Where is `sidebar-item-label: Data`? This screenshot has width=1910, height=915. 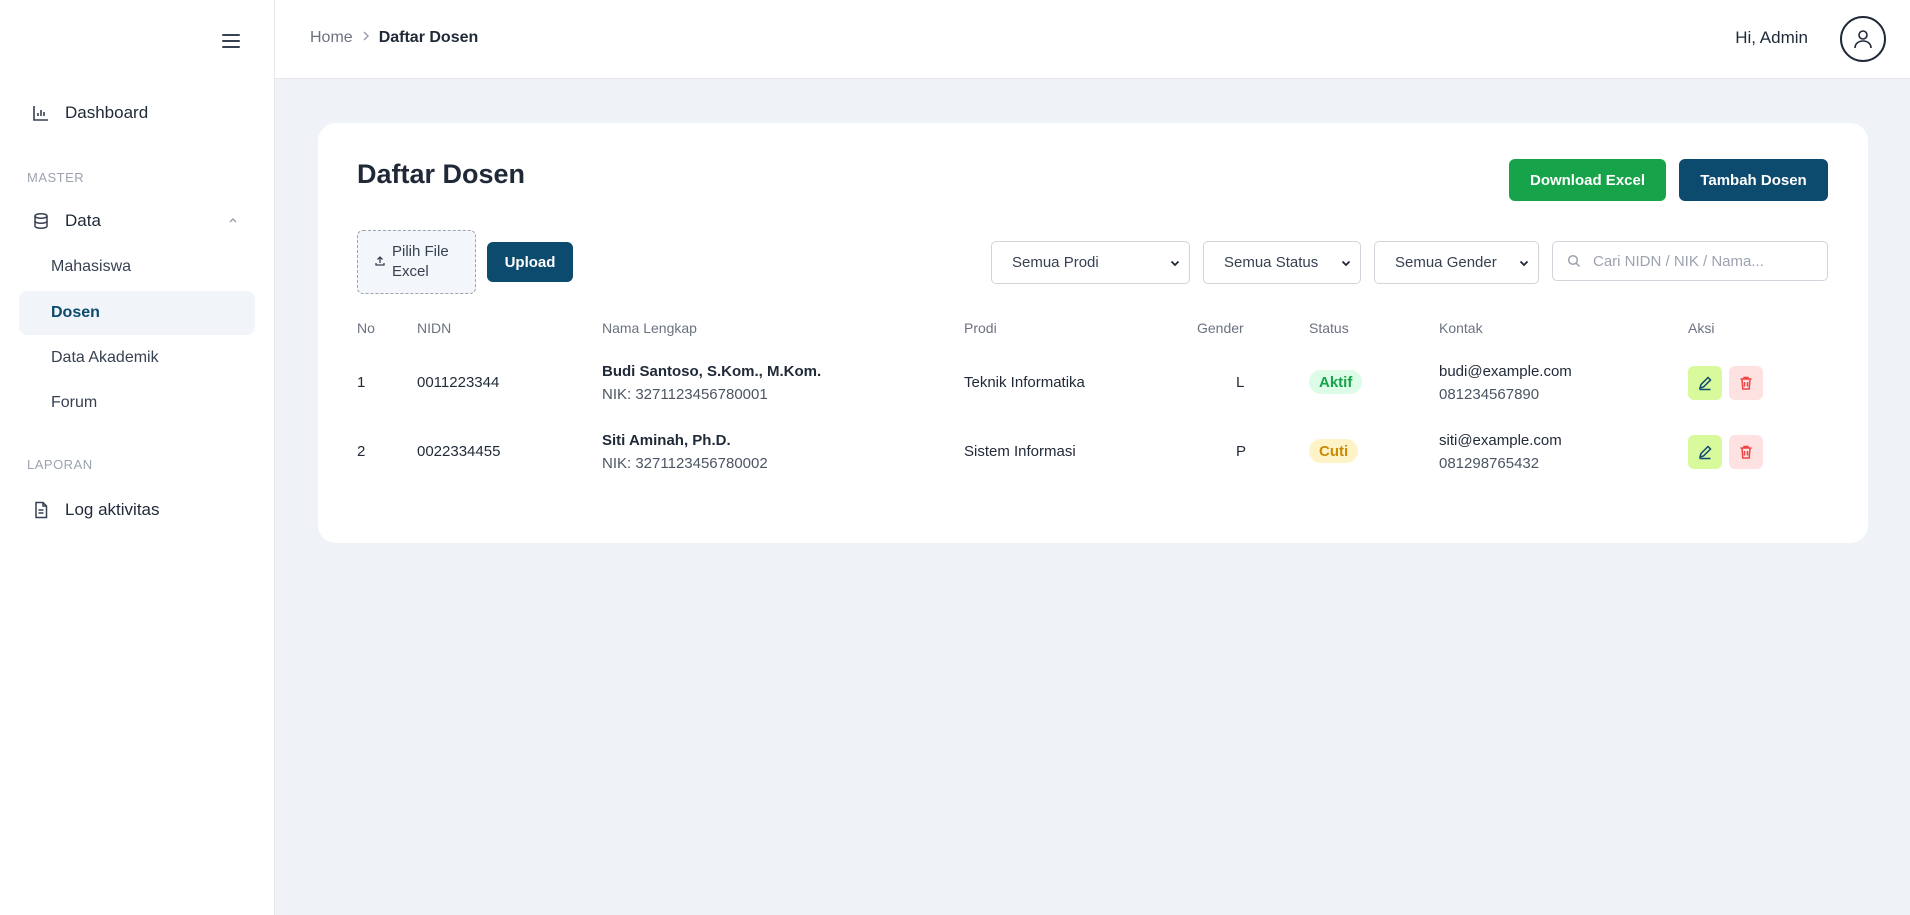
sidebar-item-label: Data is located at coordinates (83, 220).